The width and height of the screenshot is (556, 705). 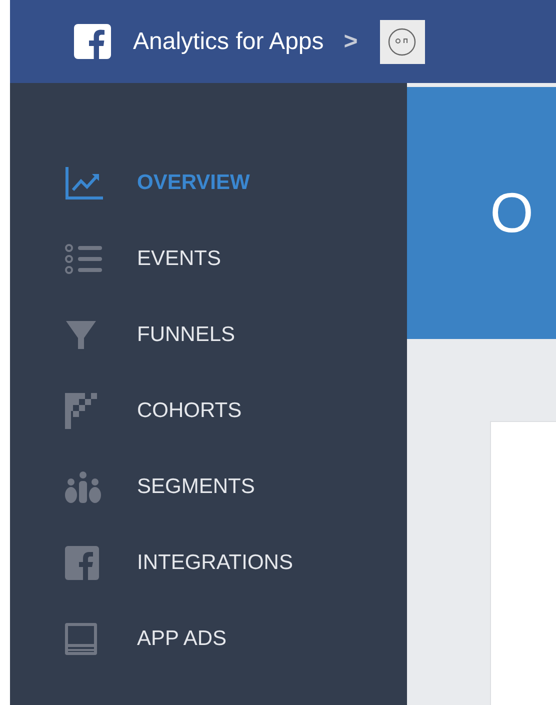 What do you see at coordinates (81, 335) in the screenshot?
I see `funnel-icon` at bounding box center [81, 335].